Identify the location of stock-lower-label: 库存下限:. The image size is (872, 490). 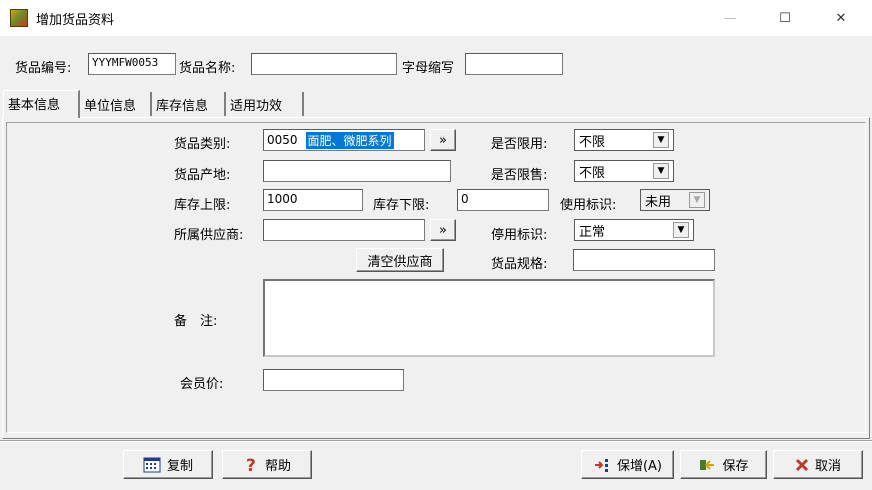
(401, 205).